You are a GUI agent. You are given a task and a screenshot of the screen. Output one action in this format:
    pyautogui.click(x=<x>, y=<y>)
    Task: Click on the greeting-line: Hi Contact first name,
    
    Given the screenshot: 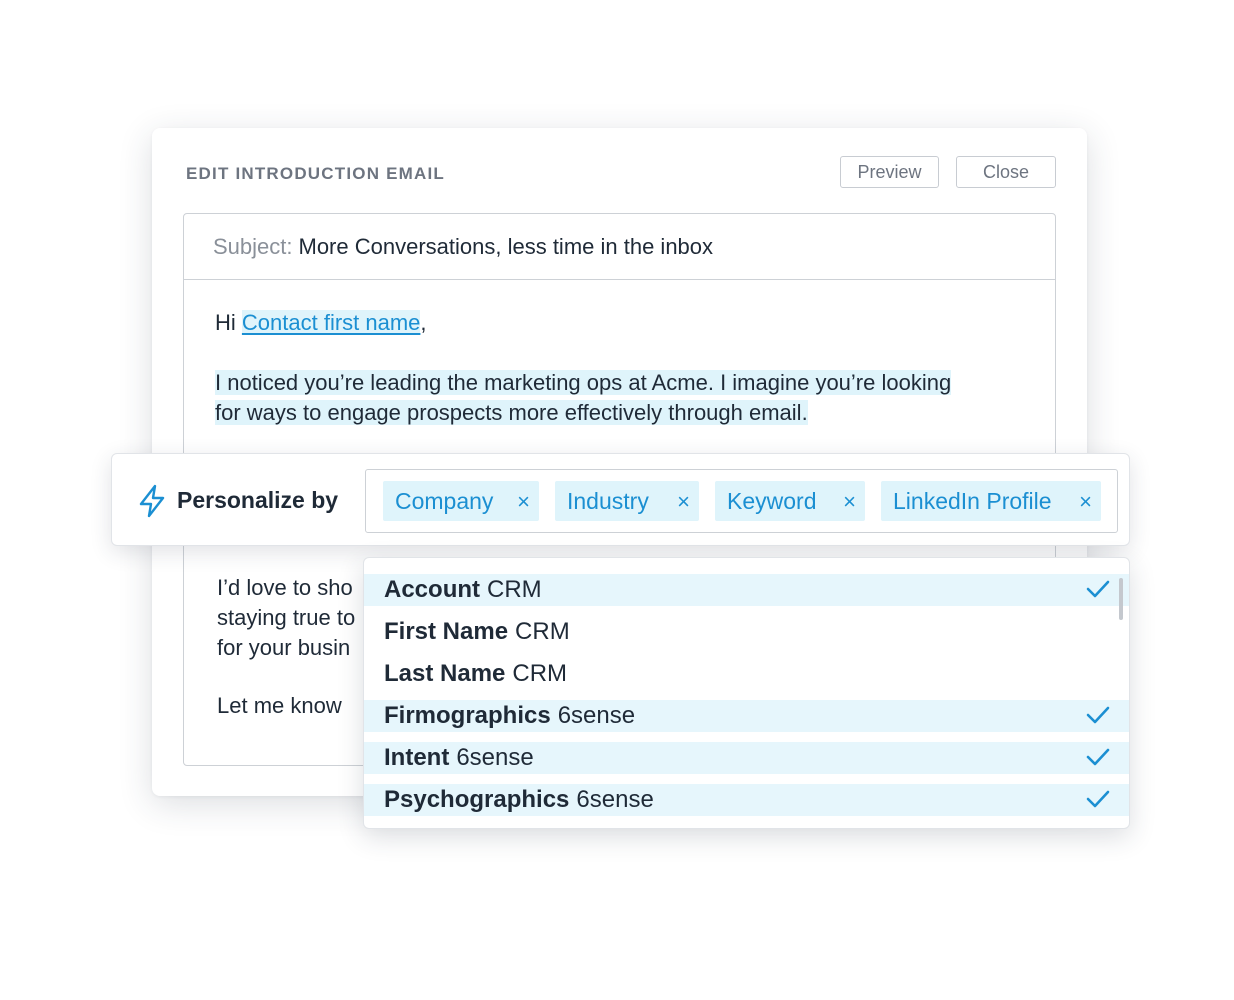 What is the action you would take?
    pyautogui.click(x=321, y=323)
    